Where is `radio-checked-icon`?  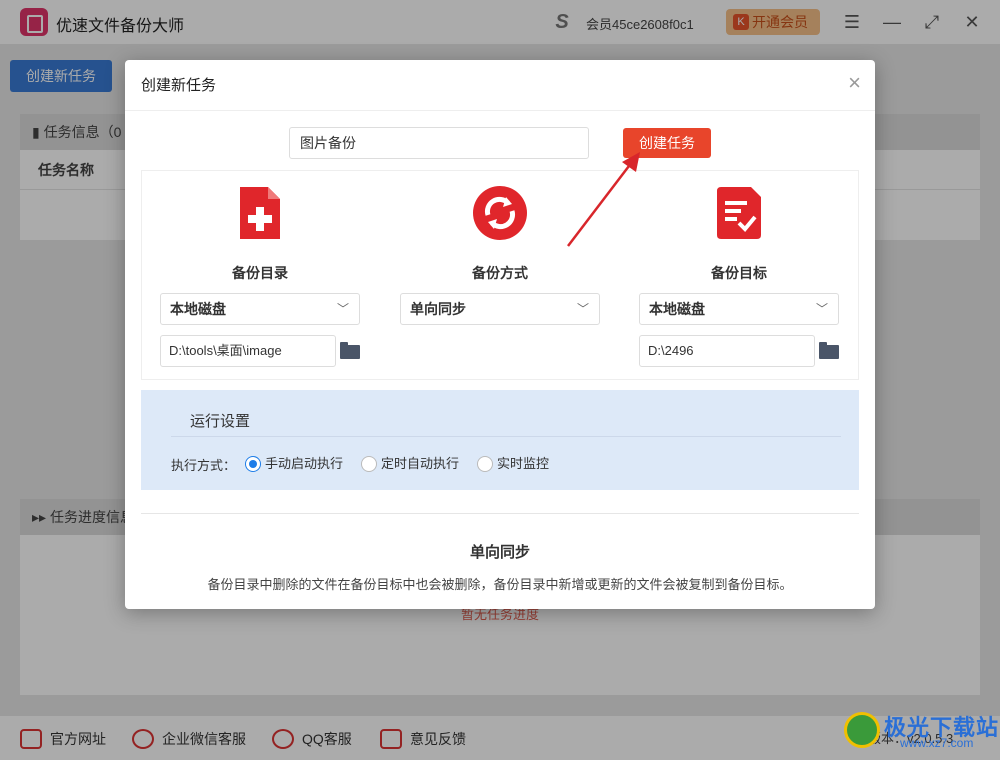
radio-checked-icon is located at coordinates (253, 464).